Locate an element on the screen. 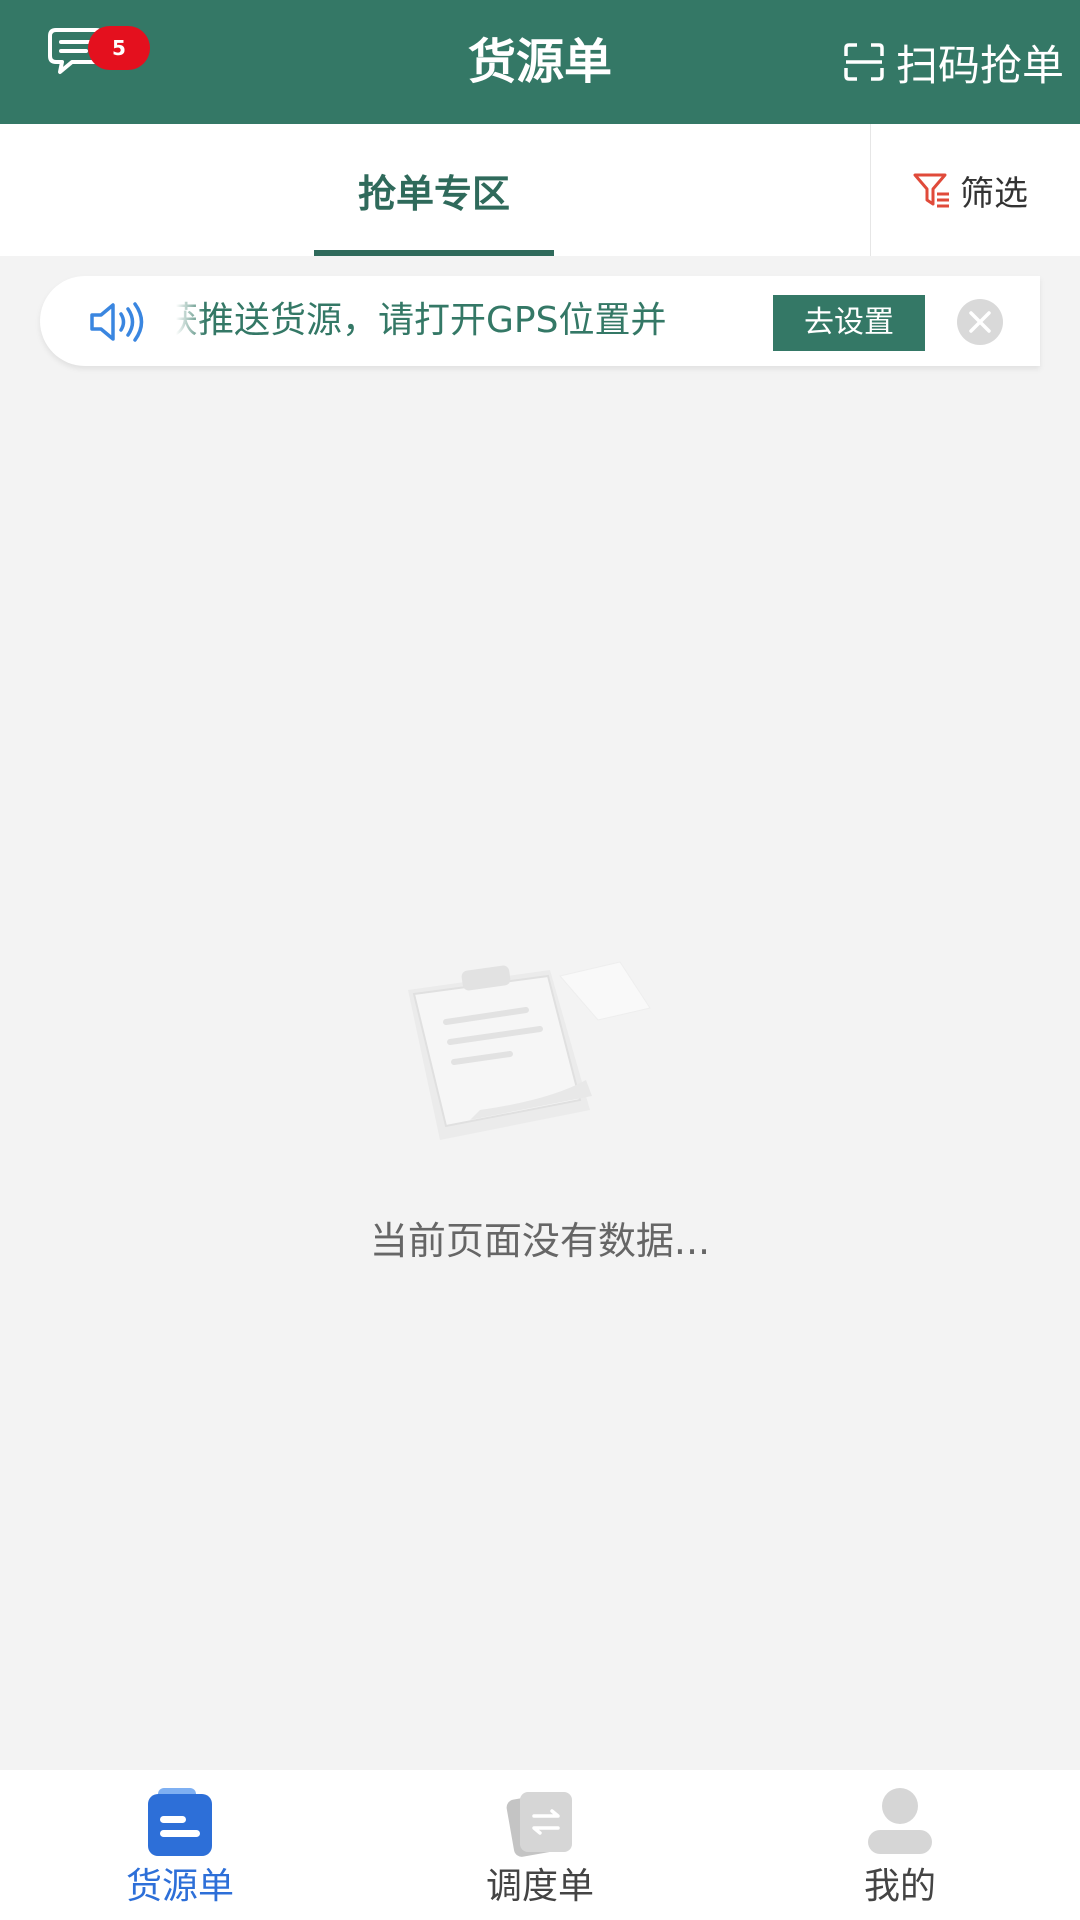 Image resolution: width=1080 pixels, height=1920 pixels. notice-text: 获推送货源，请打开GPS位置并 is located at coordinates (421, 320).